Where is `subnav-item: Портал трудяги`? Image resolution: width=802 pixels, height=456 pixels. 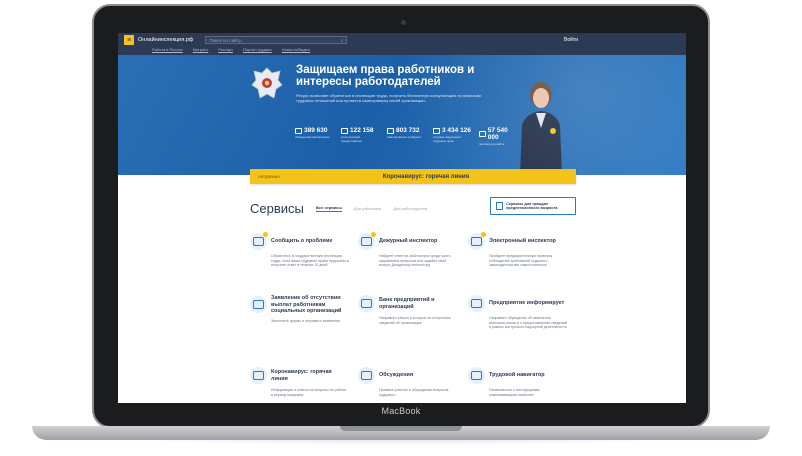
subnav-item: Портал трудяги is located at coordinates (257, 51).